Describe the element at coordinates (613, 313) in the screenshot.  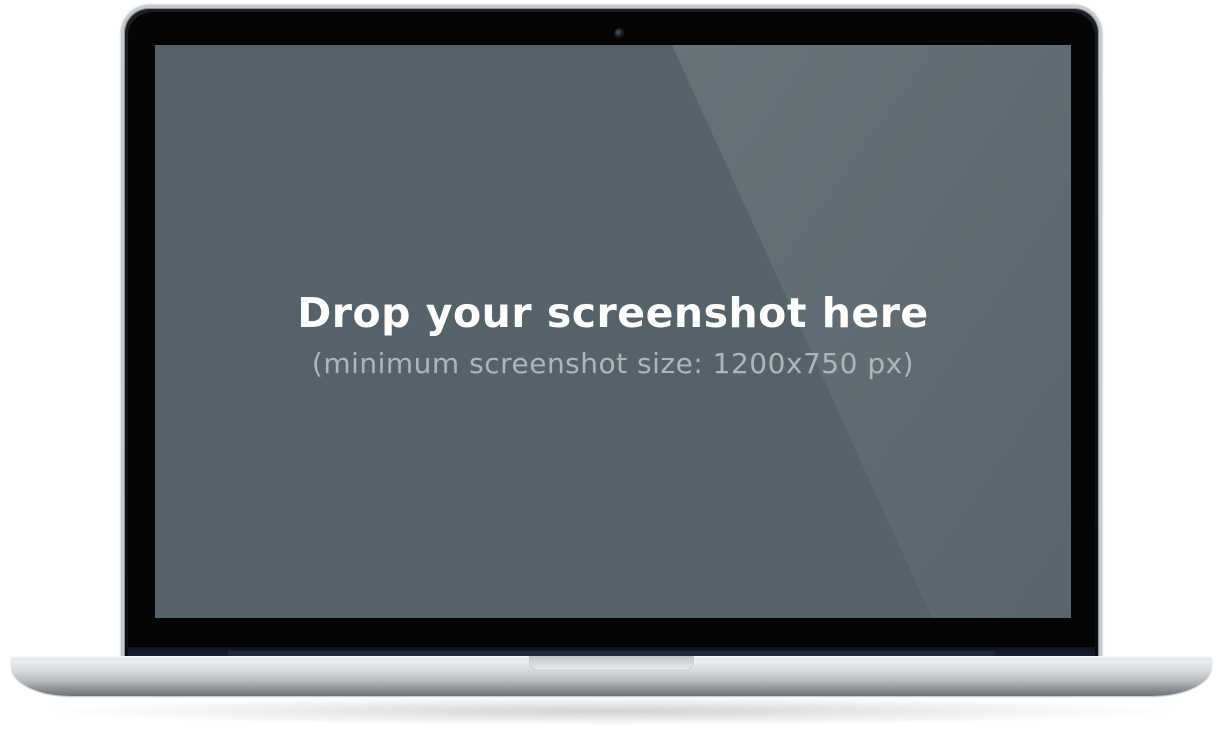
I see `drop-title: Drop your screenshot here` at that location.